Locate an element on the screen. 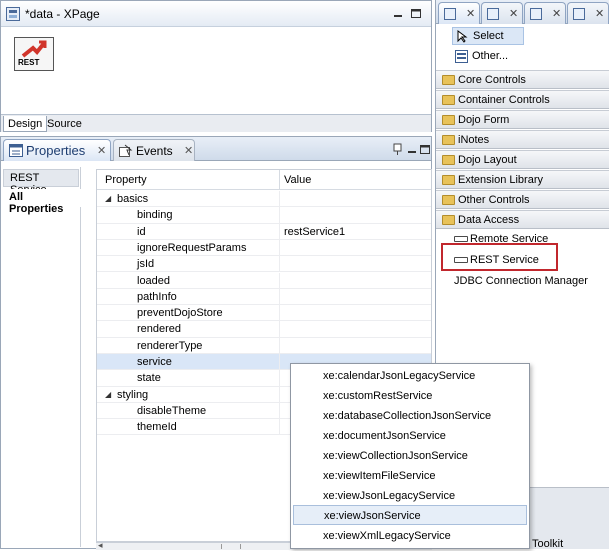 This screenshot has width=609, height=551. dropdown-option-highlighted: xe:viewJsonService is located at coordinates (410, 515).